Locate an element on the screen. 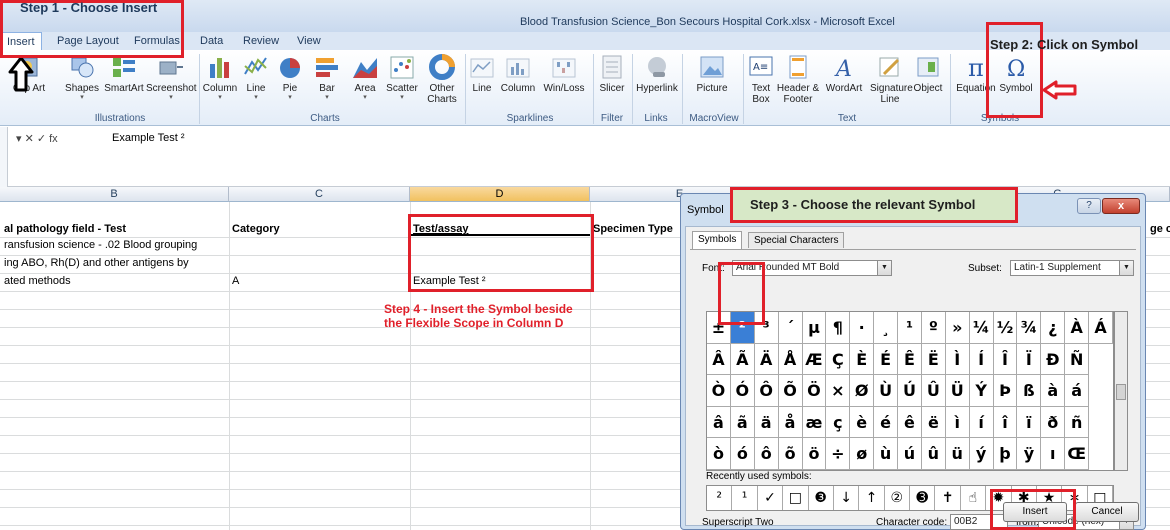 This screenshot has width=1170, height=530. symbol-cell: å is located at coordinates (790, 422).